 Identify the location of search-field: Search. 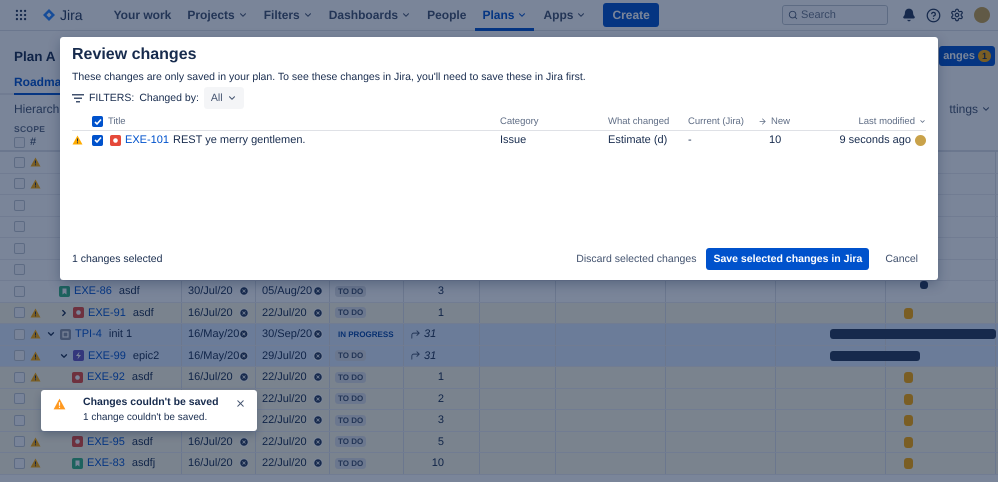
(835, 15).